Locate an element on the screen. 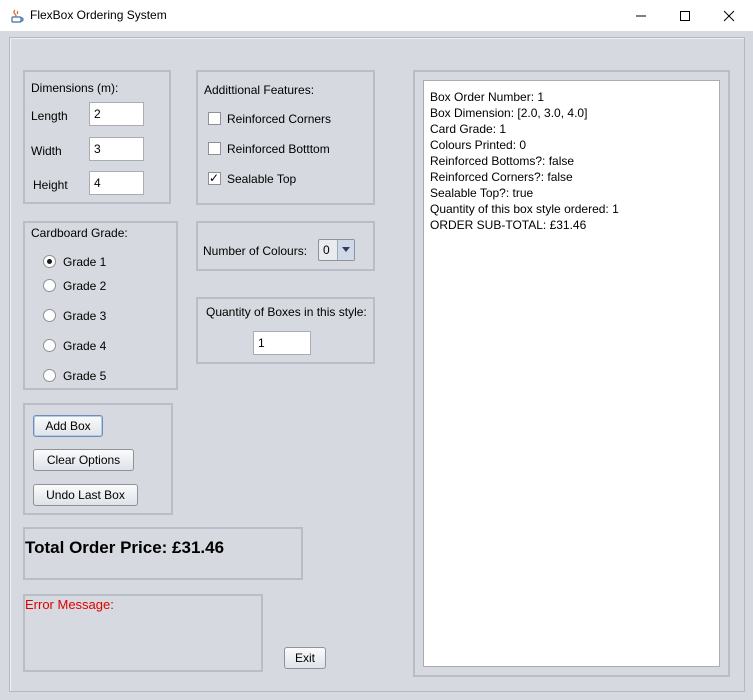 The width and height of the screenshot is (753, 700). clear-options-button: Clear Options is located at coordinates (83, 460).